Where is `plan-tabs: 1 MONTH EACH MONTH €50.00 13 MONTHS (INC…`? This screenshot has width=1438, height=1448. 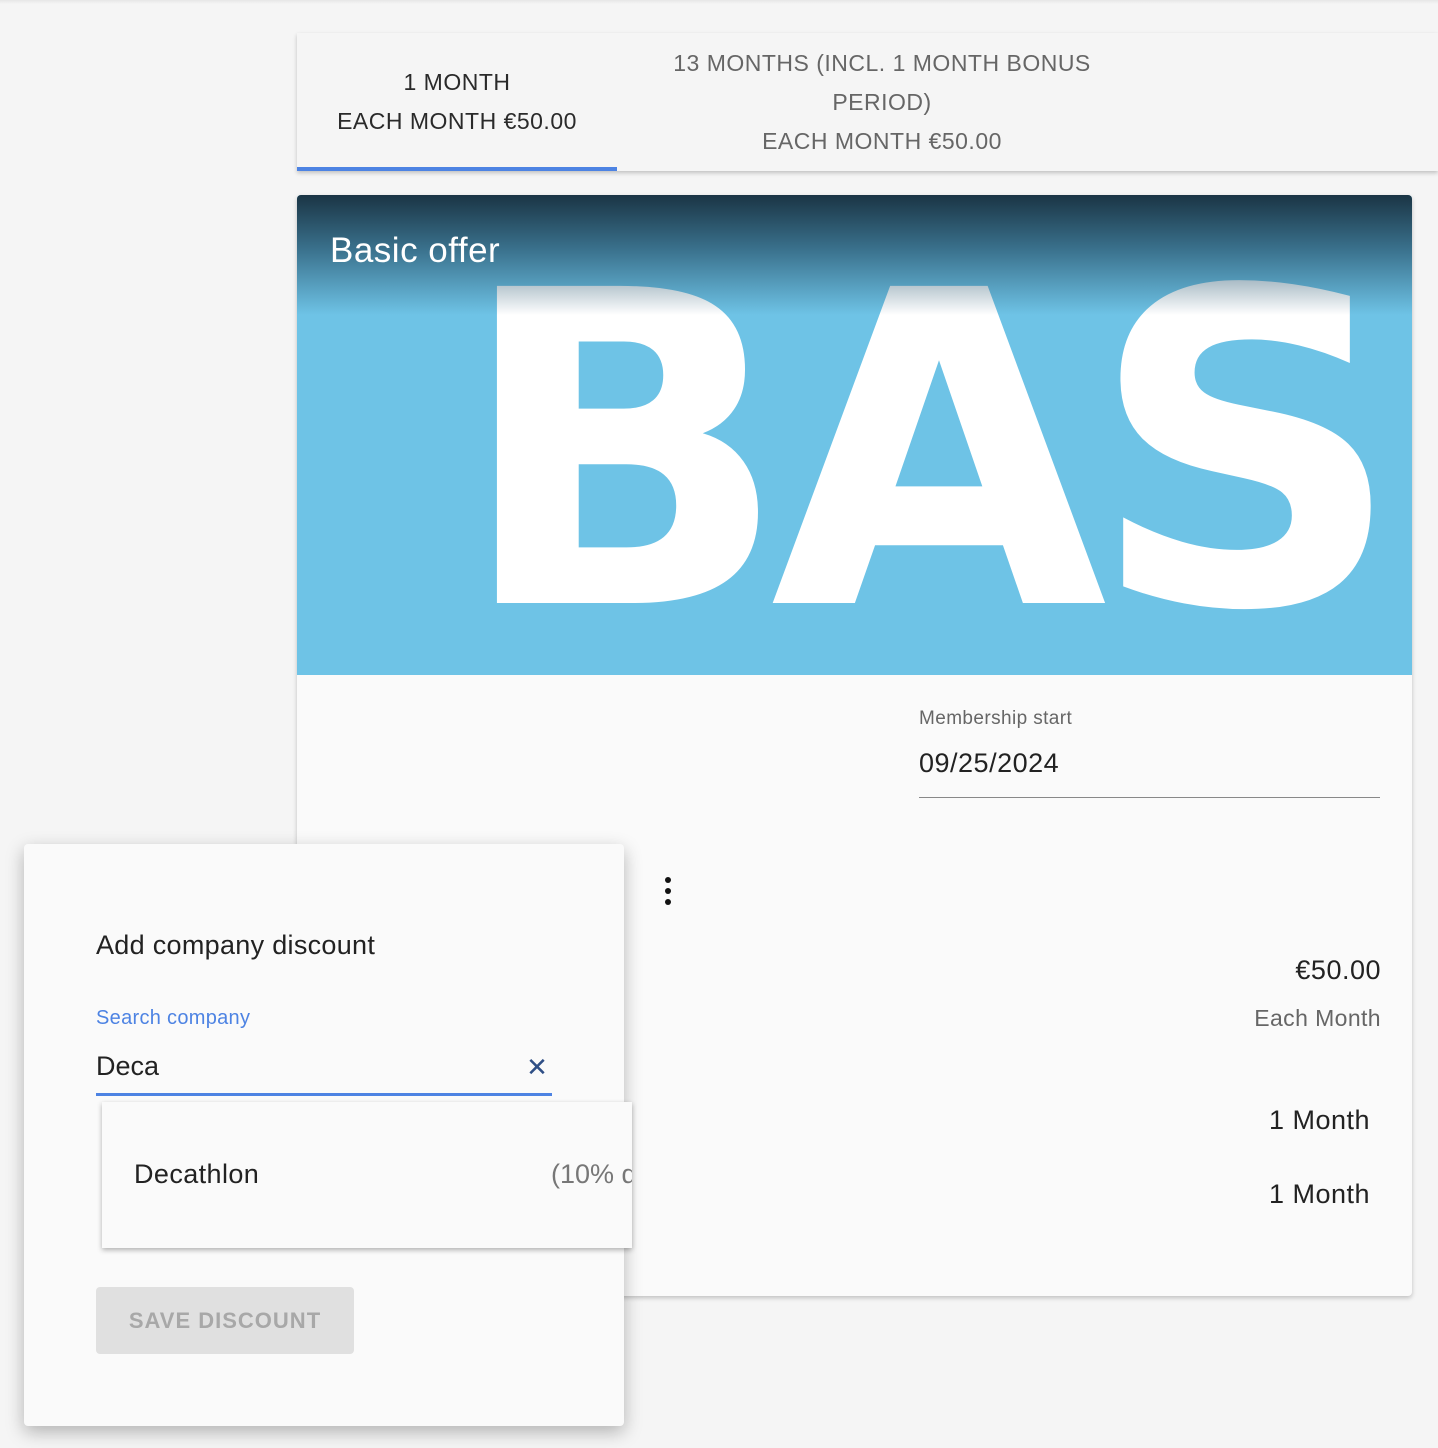
plan-tabs: 1 MONTH EACH MONTH €50.00 13 MONTHS (INC… is located at coordinates (867, 102).